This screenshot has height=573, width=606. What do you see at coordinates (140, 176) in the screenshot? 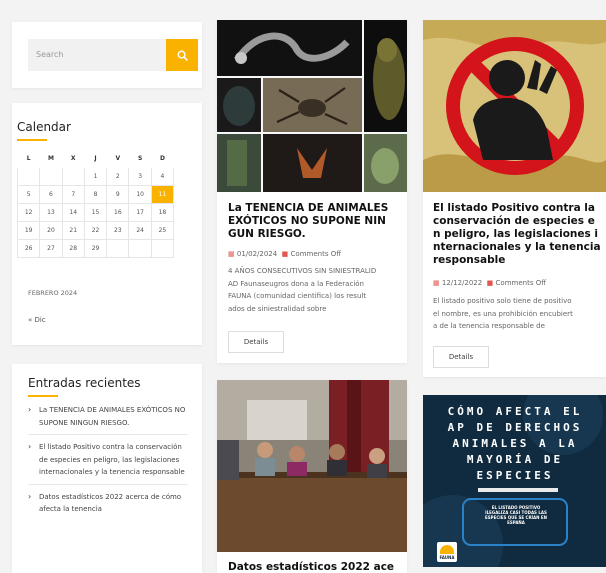
I see `calendar-day: 3` at bounding box center [140, 176].